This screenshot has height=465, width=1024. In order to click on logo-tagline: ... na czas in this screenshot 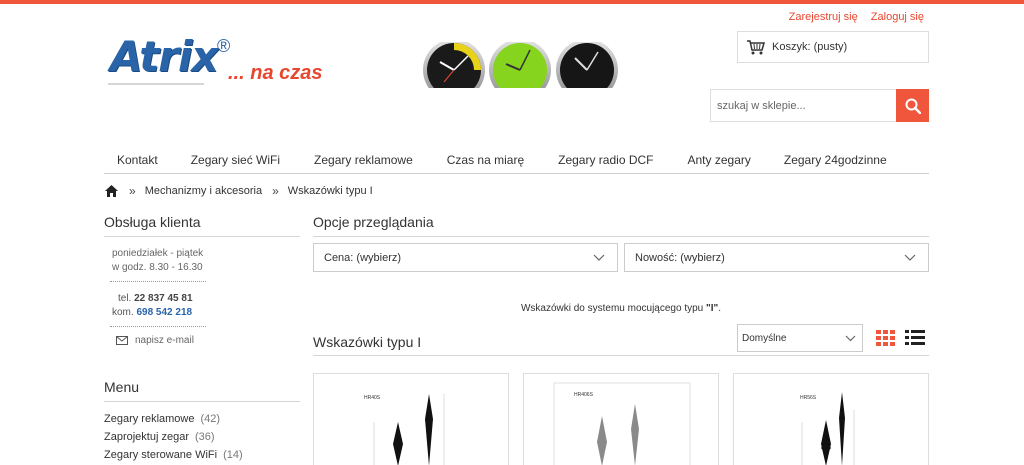, I will do `click(275, 73)`.